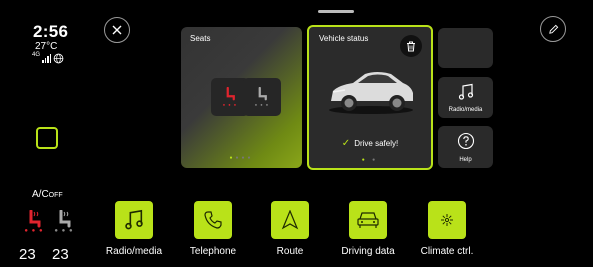  Describe the element at coordinates (213, 251) in the screenshot. I see `dock-label: Telephone` at that location.